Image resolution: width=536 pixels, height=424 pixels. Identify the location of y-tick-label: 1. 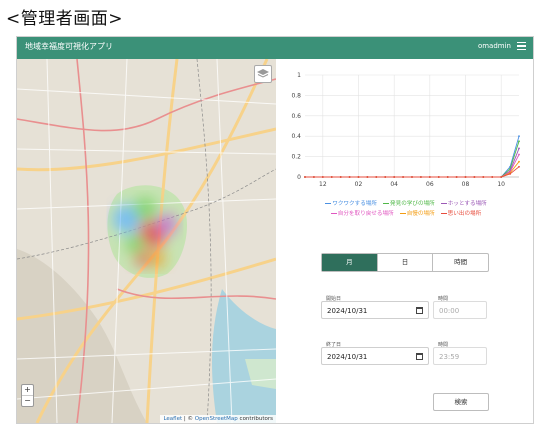
(299, 75).